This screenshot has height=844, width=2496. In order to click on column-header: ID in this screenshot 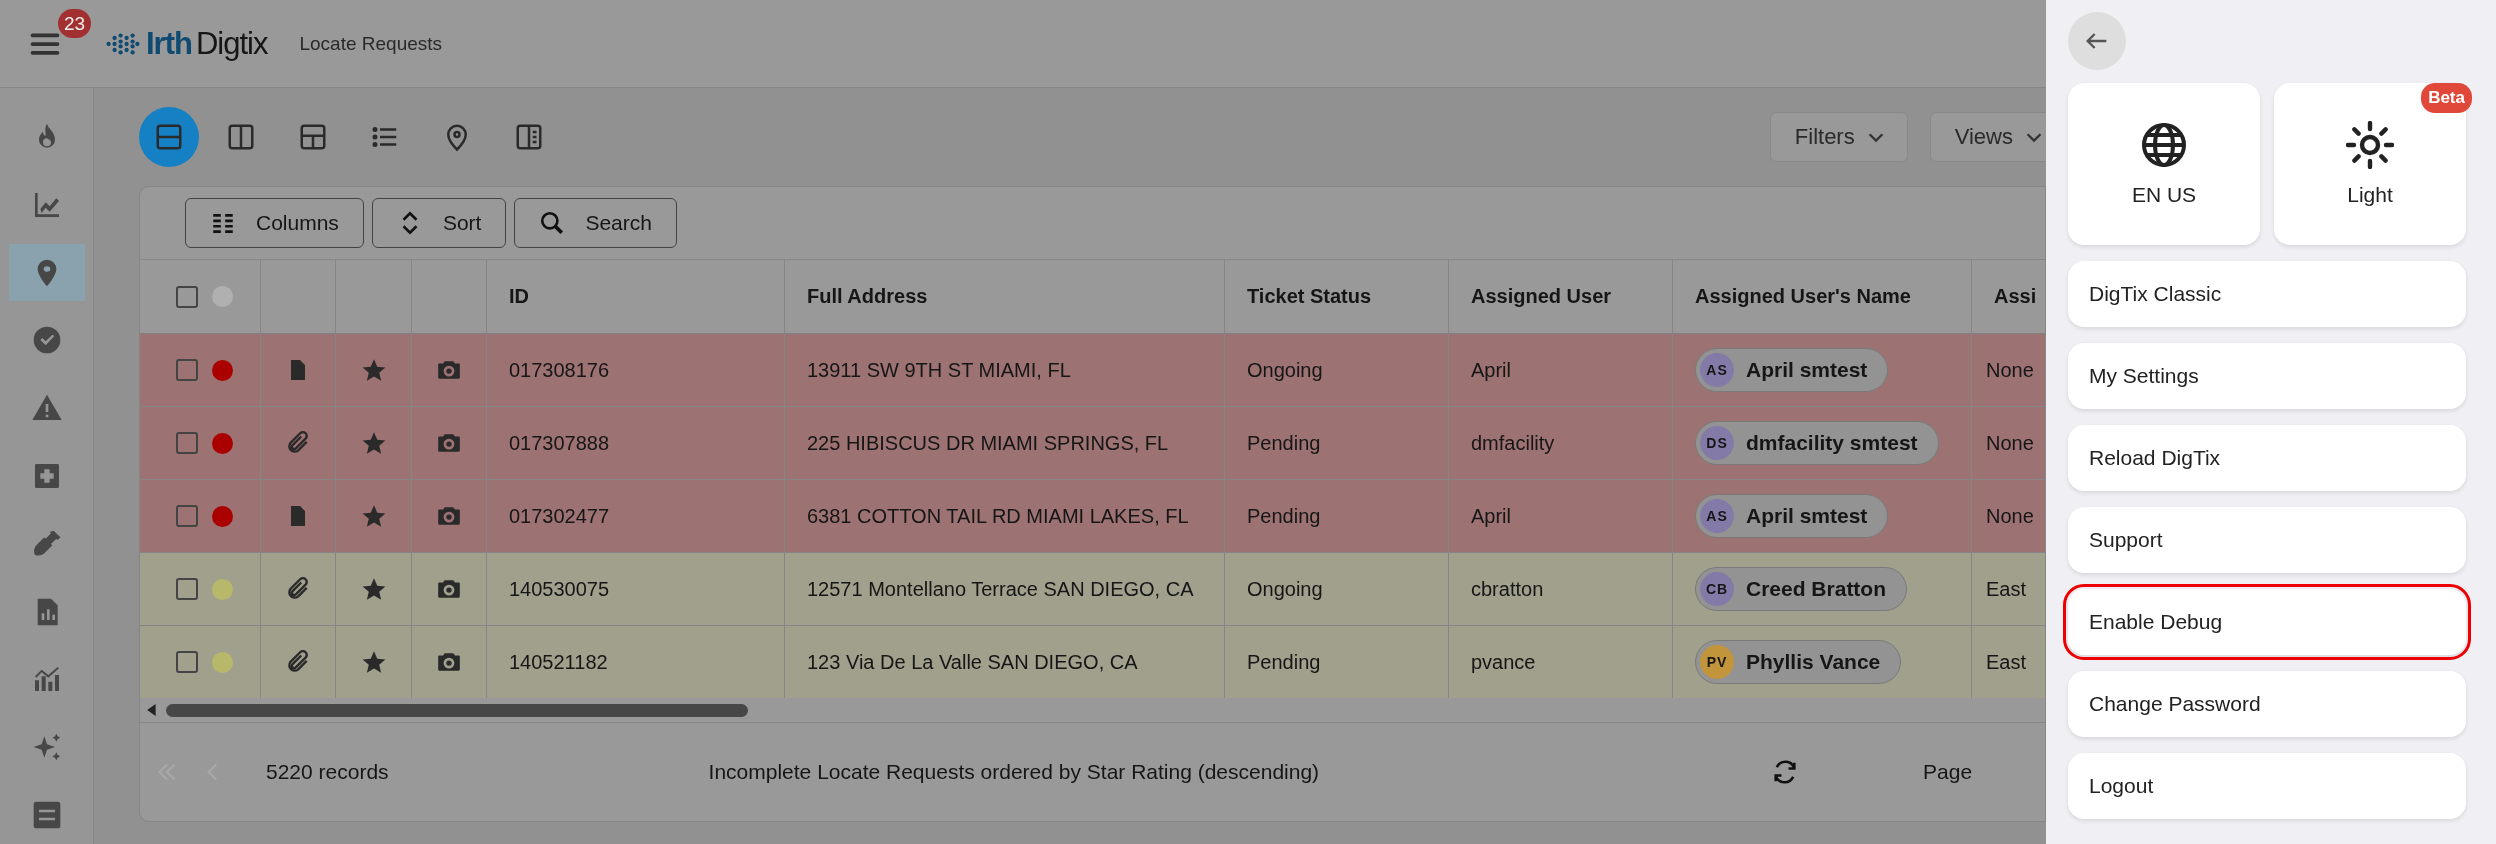, I will do `click(636, 296)`.